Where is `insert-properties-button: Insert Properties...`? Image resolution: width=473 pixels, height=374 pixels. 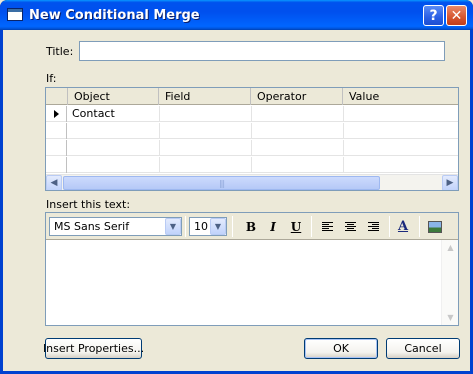
insert-properties-button: Insert Properties... is located at coordinates (93, 348).